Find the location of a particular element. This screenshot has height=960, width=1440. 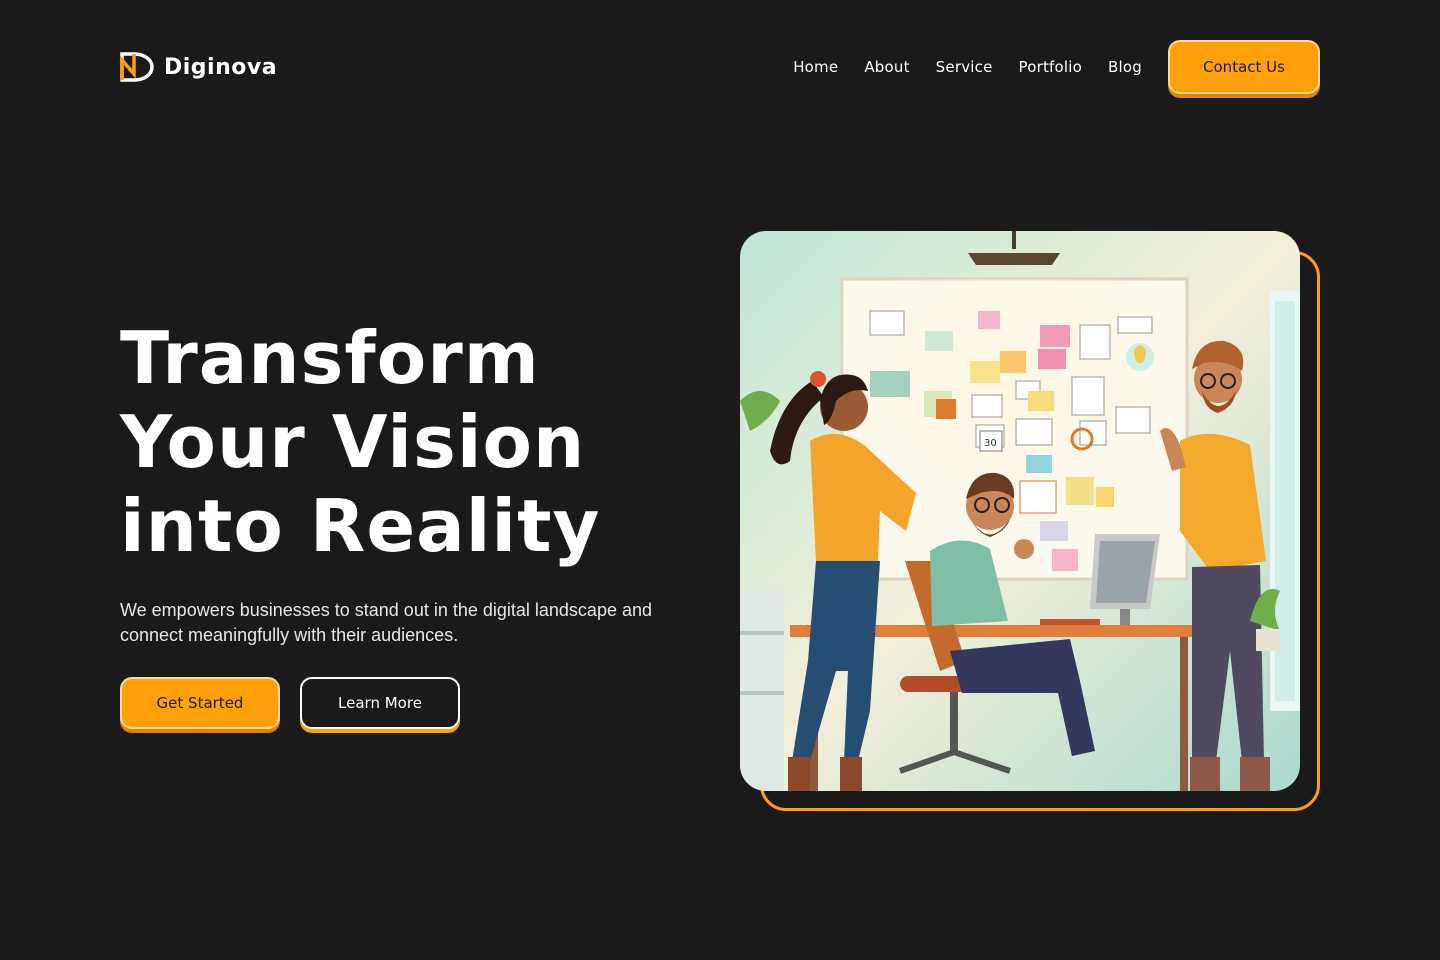

hero-title-line: into Reality is located at coordinates (360, 526).